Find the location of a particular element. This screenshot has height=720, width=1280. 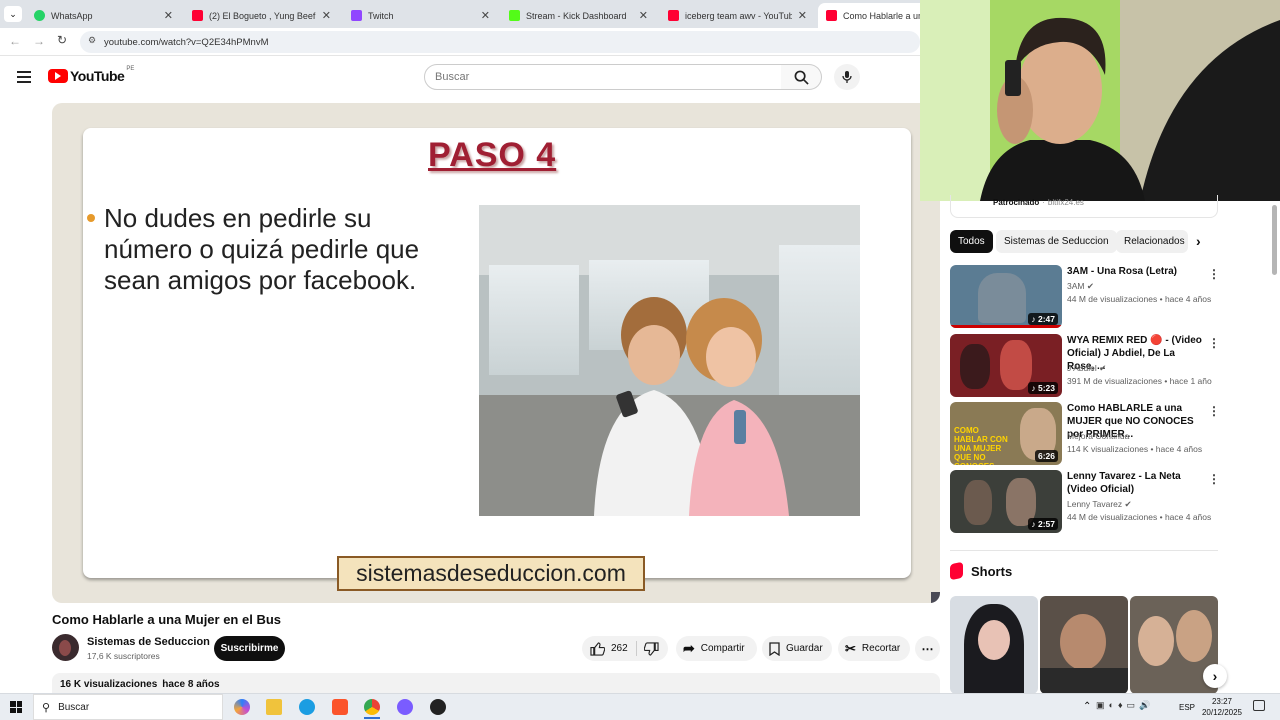

video-title: 3AM - Una Rosa (Letra) is located at coordinates (1134, 271).